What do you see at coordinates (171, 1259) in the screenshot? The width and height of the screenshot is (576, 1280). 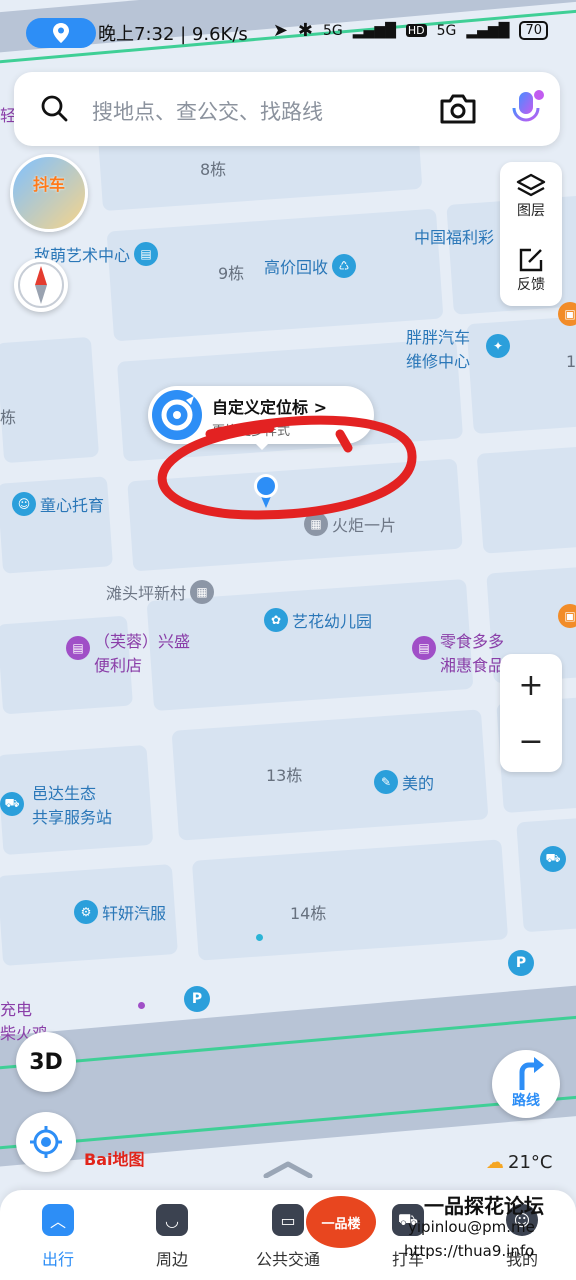 I see `tab-label: 周边` at bounding box center [171, 1259].